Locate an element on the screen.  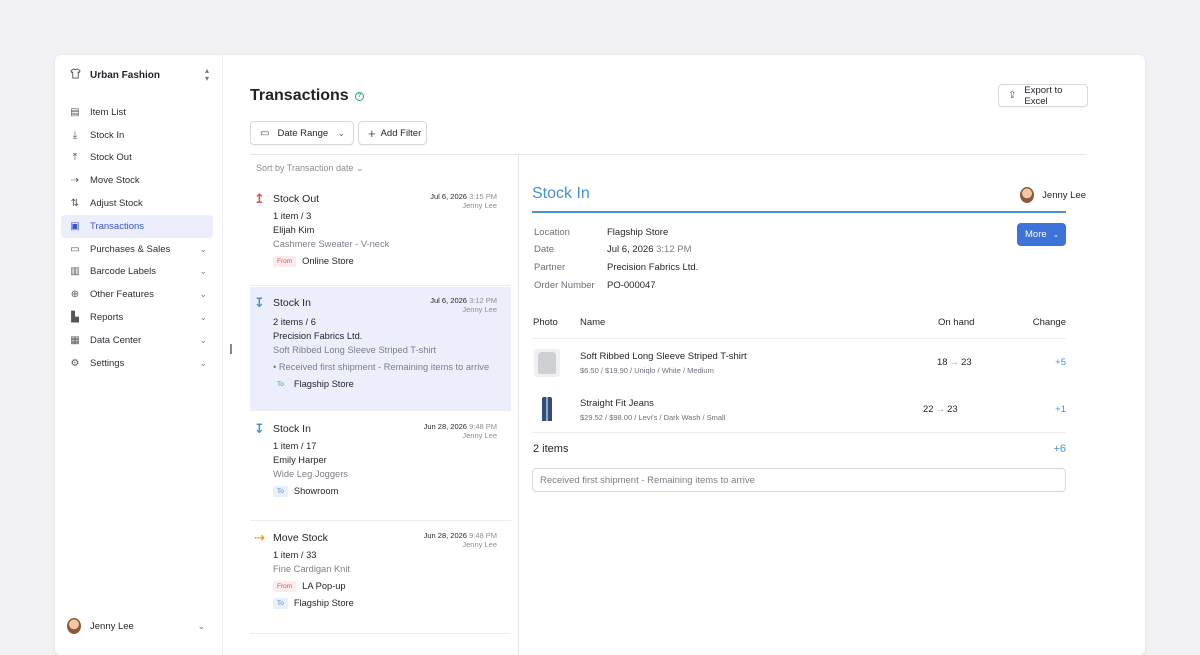
page-title: Transactions is located at coordinates (299, 95).